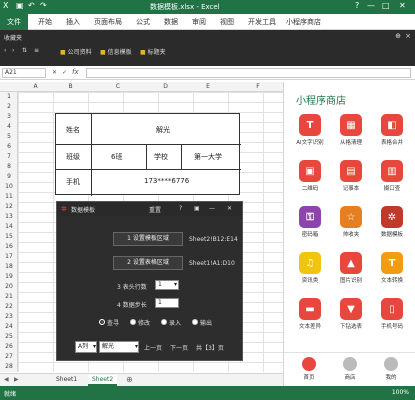 The image size is (415, 400). Describe the element at coordinates (70, 86) in the screenshot. I see `column-header: B` at that location.